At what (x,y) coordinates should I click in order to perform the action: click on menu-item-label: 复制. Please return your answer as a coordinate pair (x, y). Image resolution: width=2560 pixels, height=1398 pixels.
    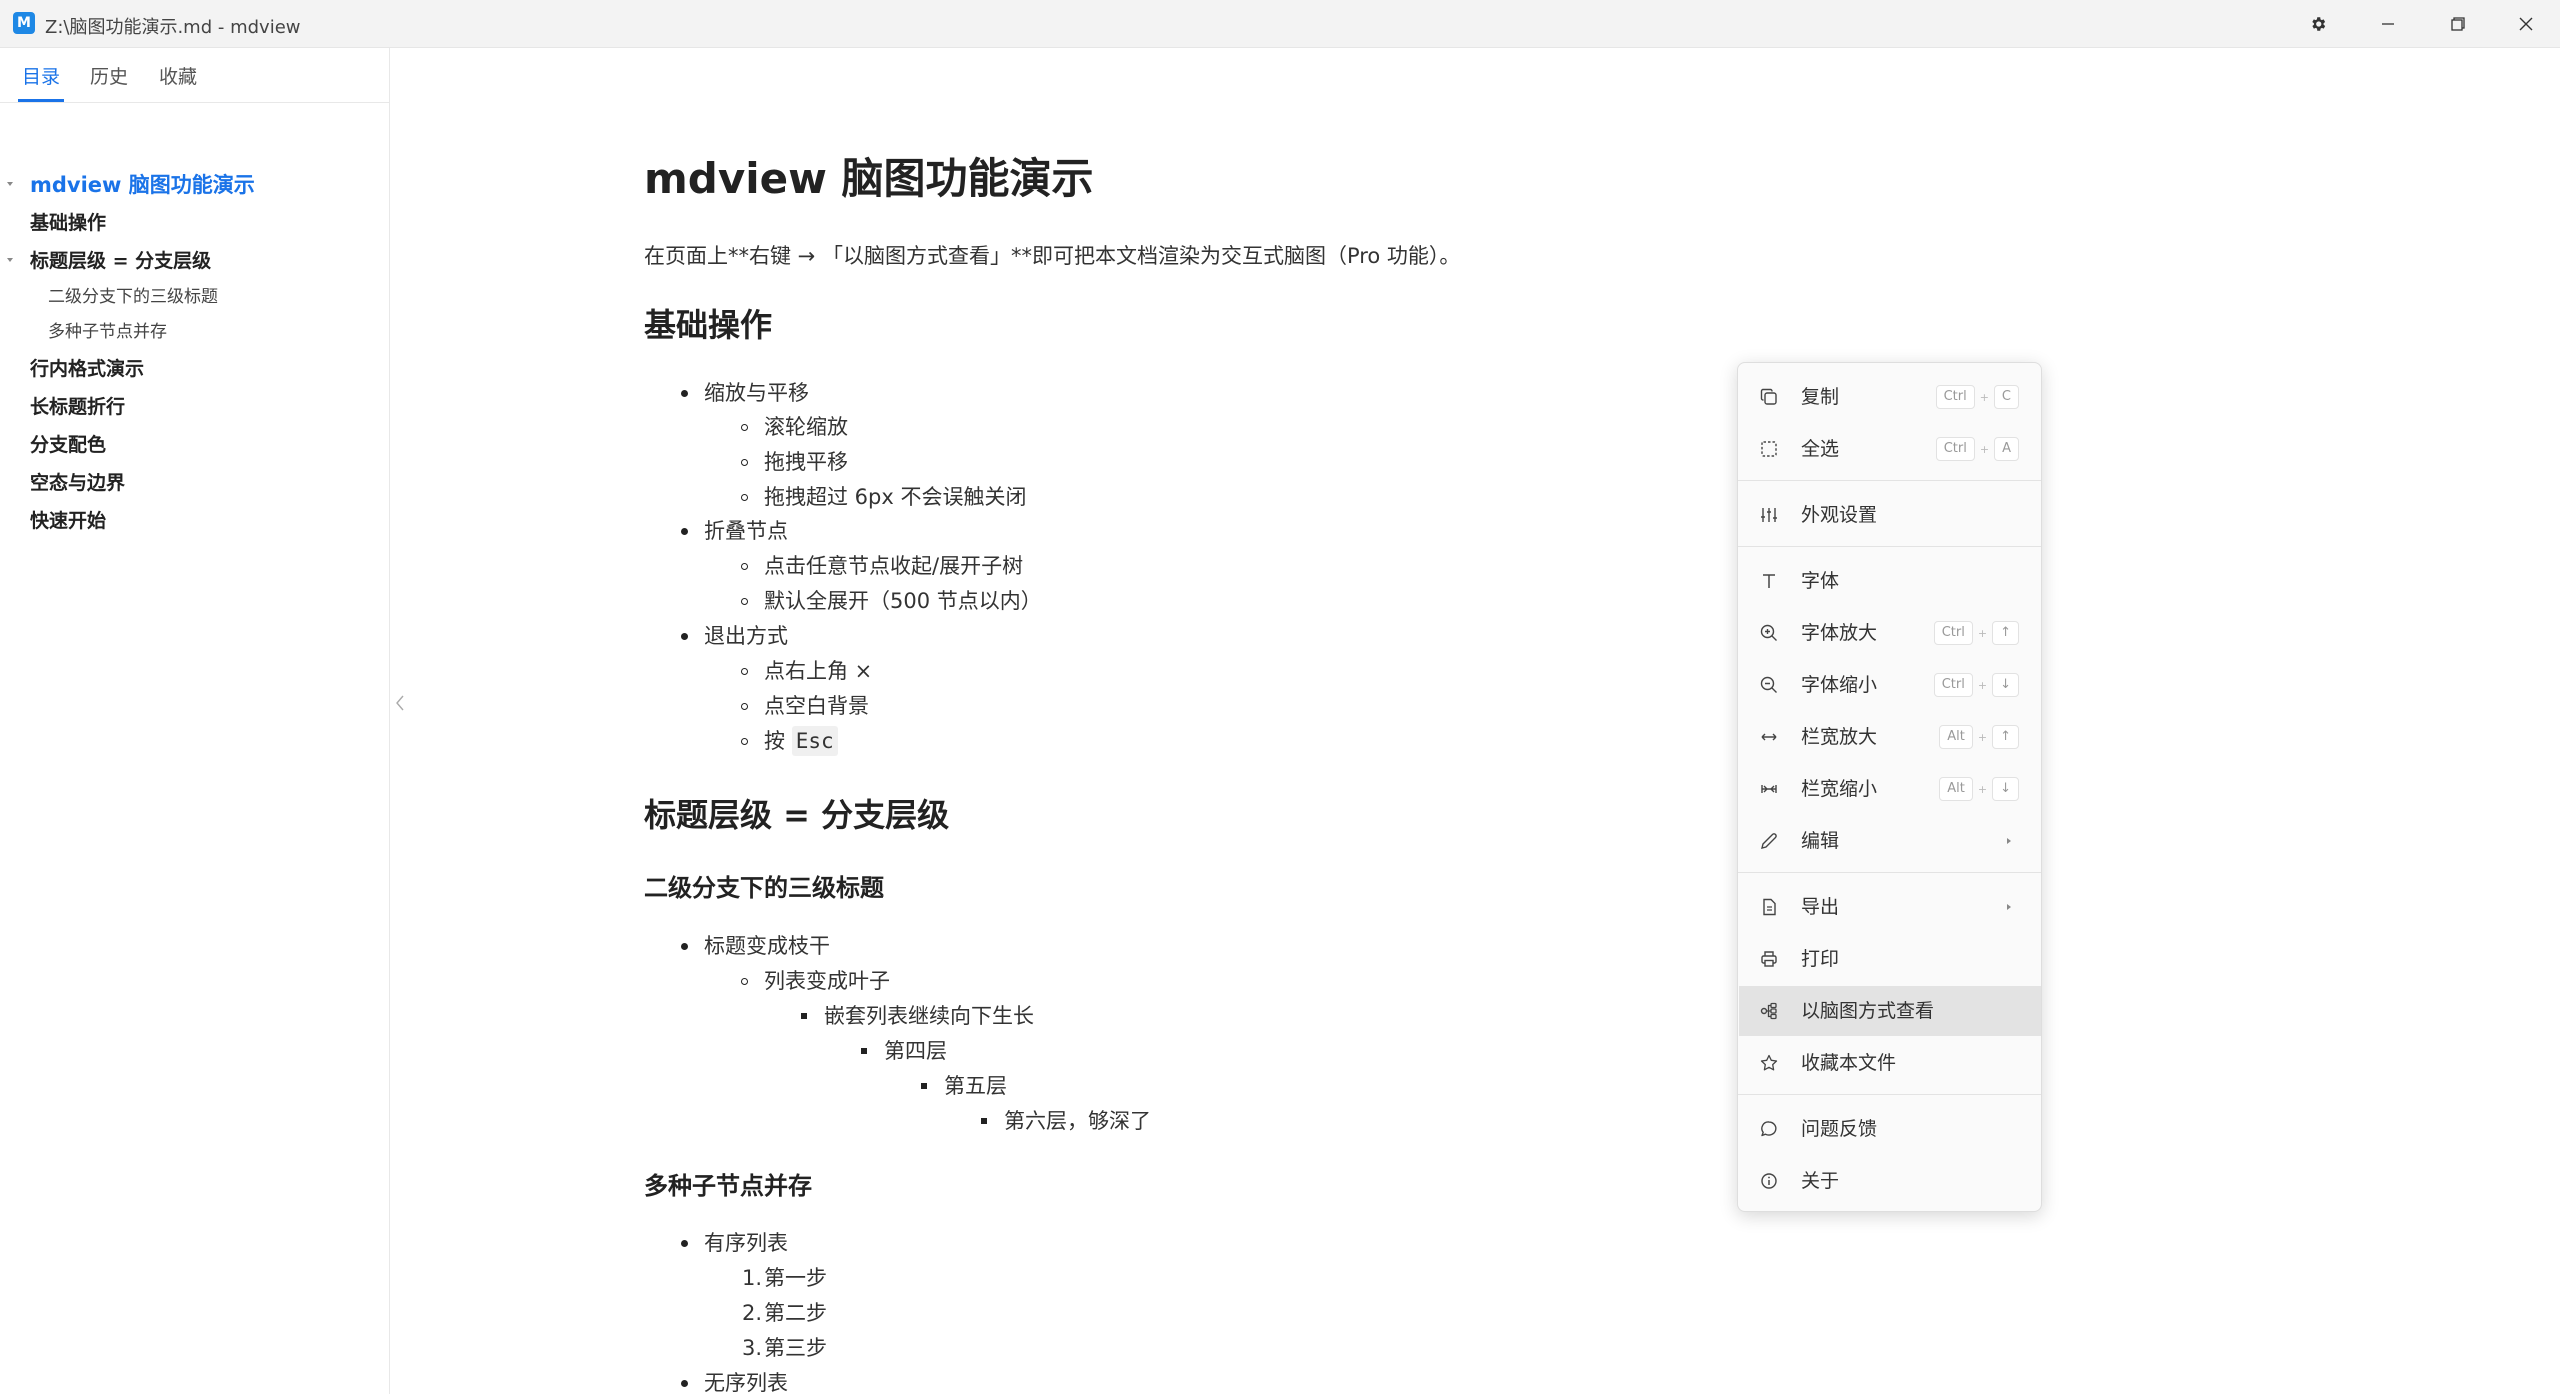
    Looking at the image, I should click on (1820, 397).